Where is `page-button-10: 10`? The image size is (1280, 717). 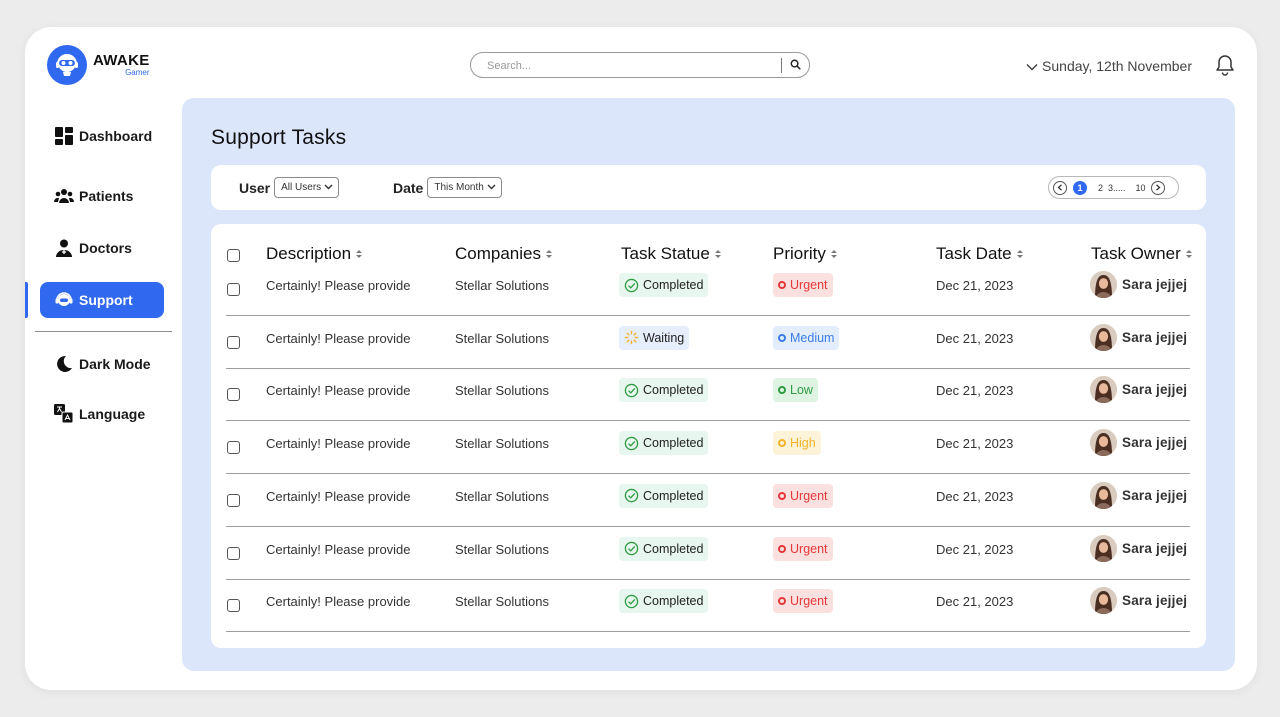 page-button-10: 10 is located at coordinates (1141, 188).